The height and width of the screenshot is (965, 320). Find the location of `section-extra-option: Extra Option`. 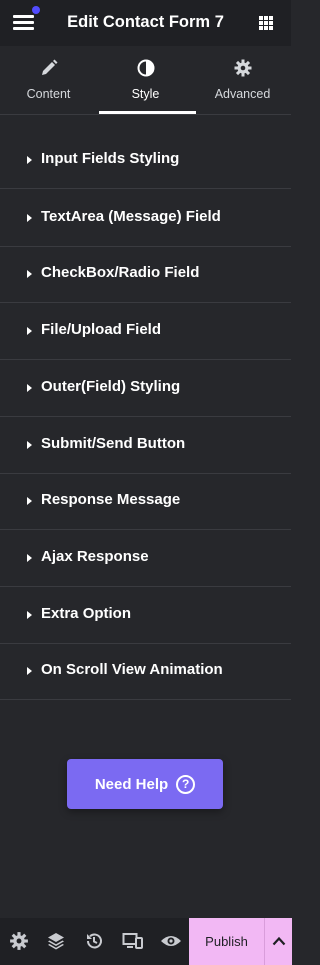

section-extra-option: Extra Option is located at coordinates (145, 615).